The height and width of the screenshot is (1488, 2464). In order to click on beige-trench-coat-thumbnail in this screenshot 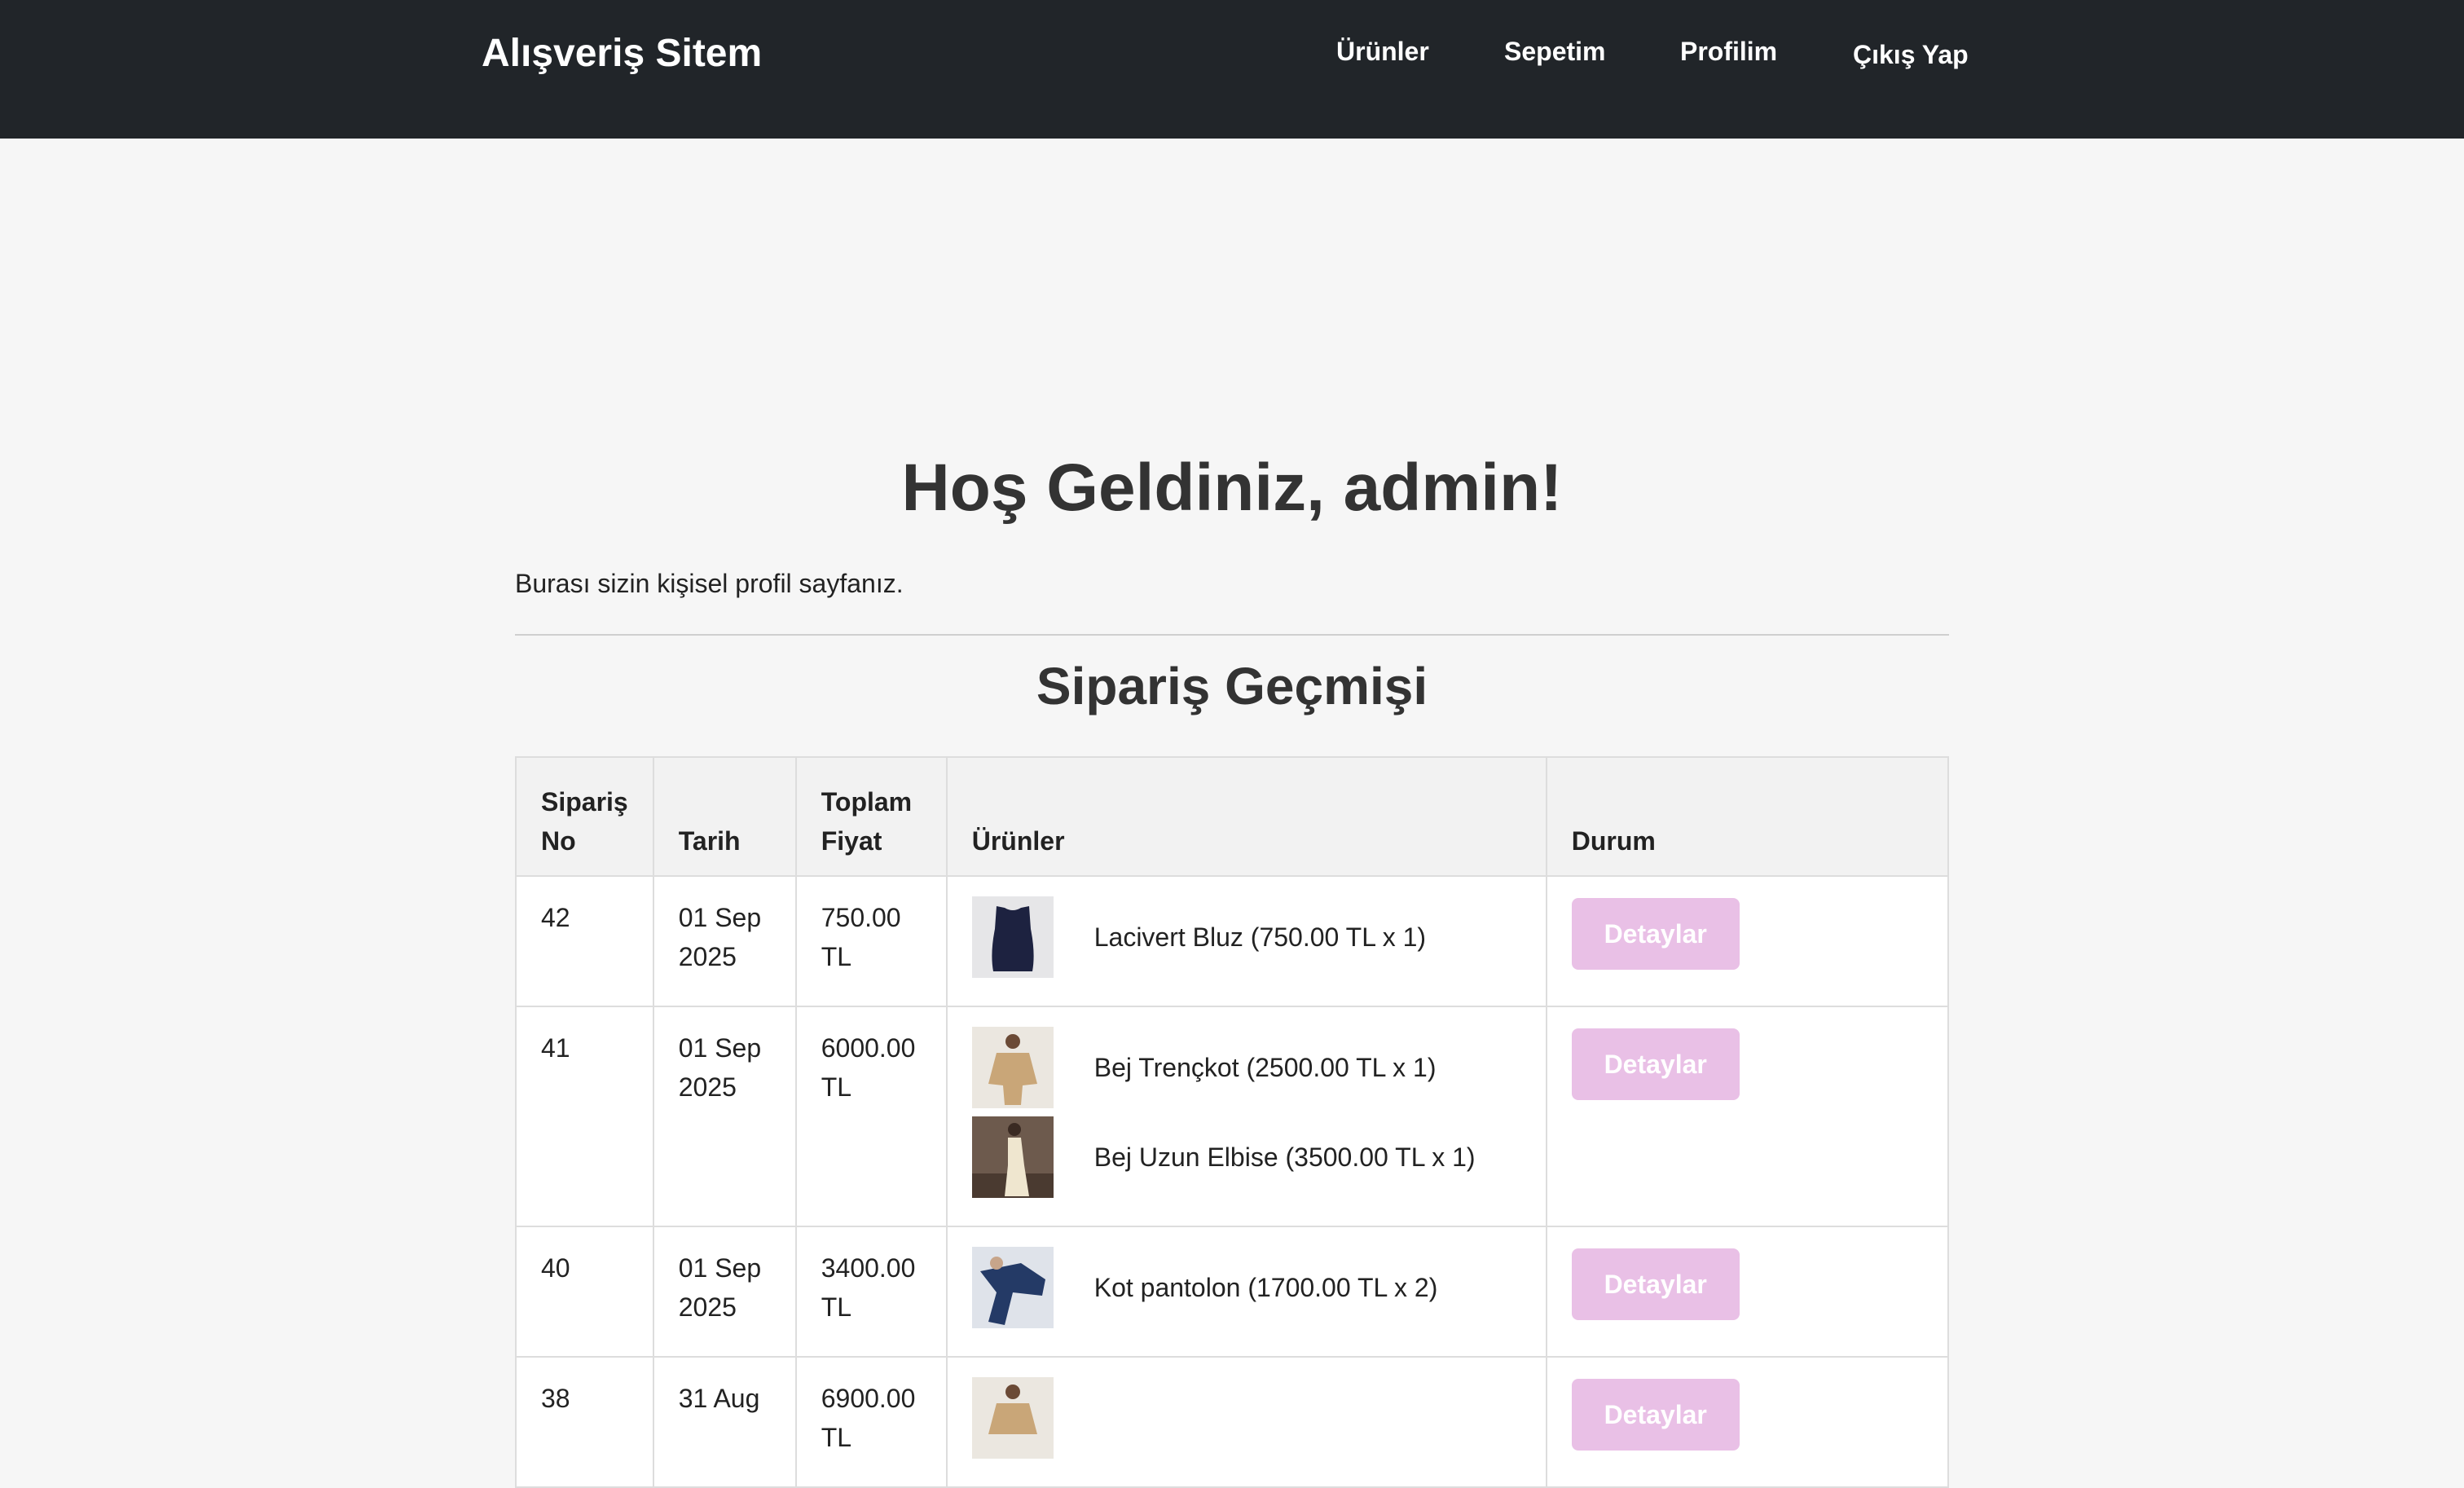, I will do `click(1012, 1067)`.